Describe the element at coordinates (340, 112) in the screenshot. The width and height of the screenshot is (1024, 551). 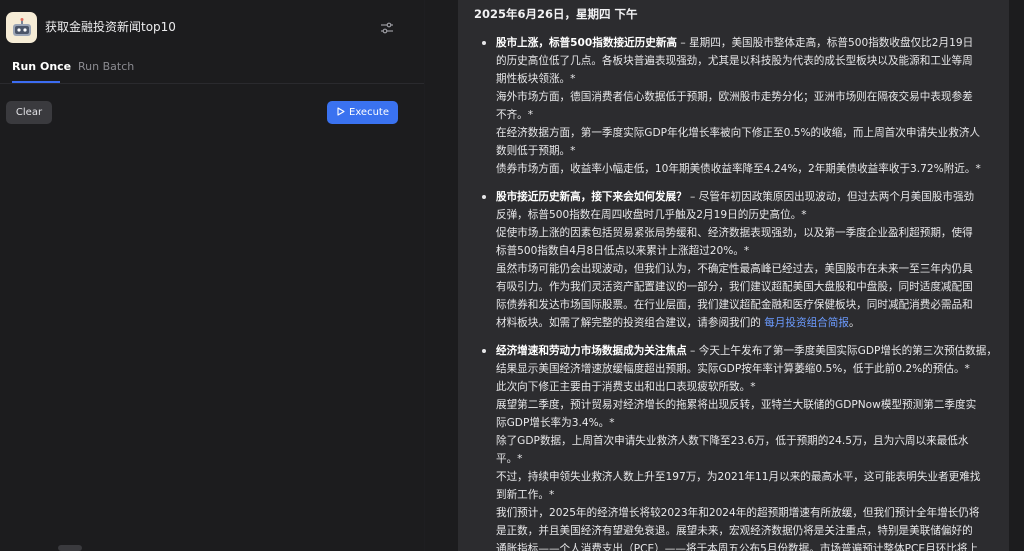
I see `play-icon` at that location.